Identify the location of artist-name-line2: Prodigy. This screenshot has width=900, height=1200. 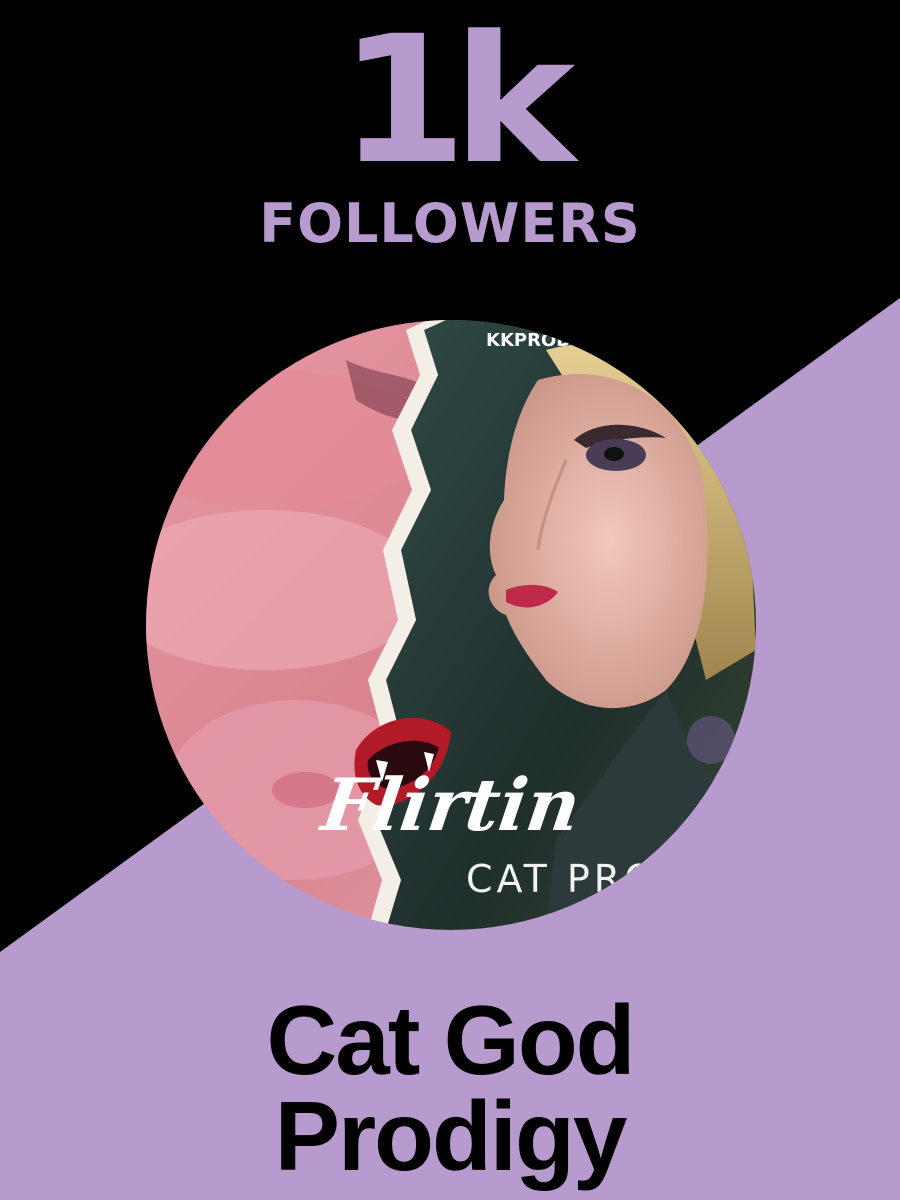
(451, 1136).